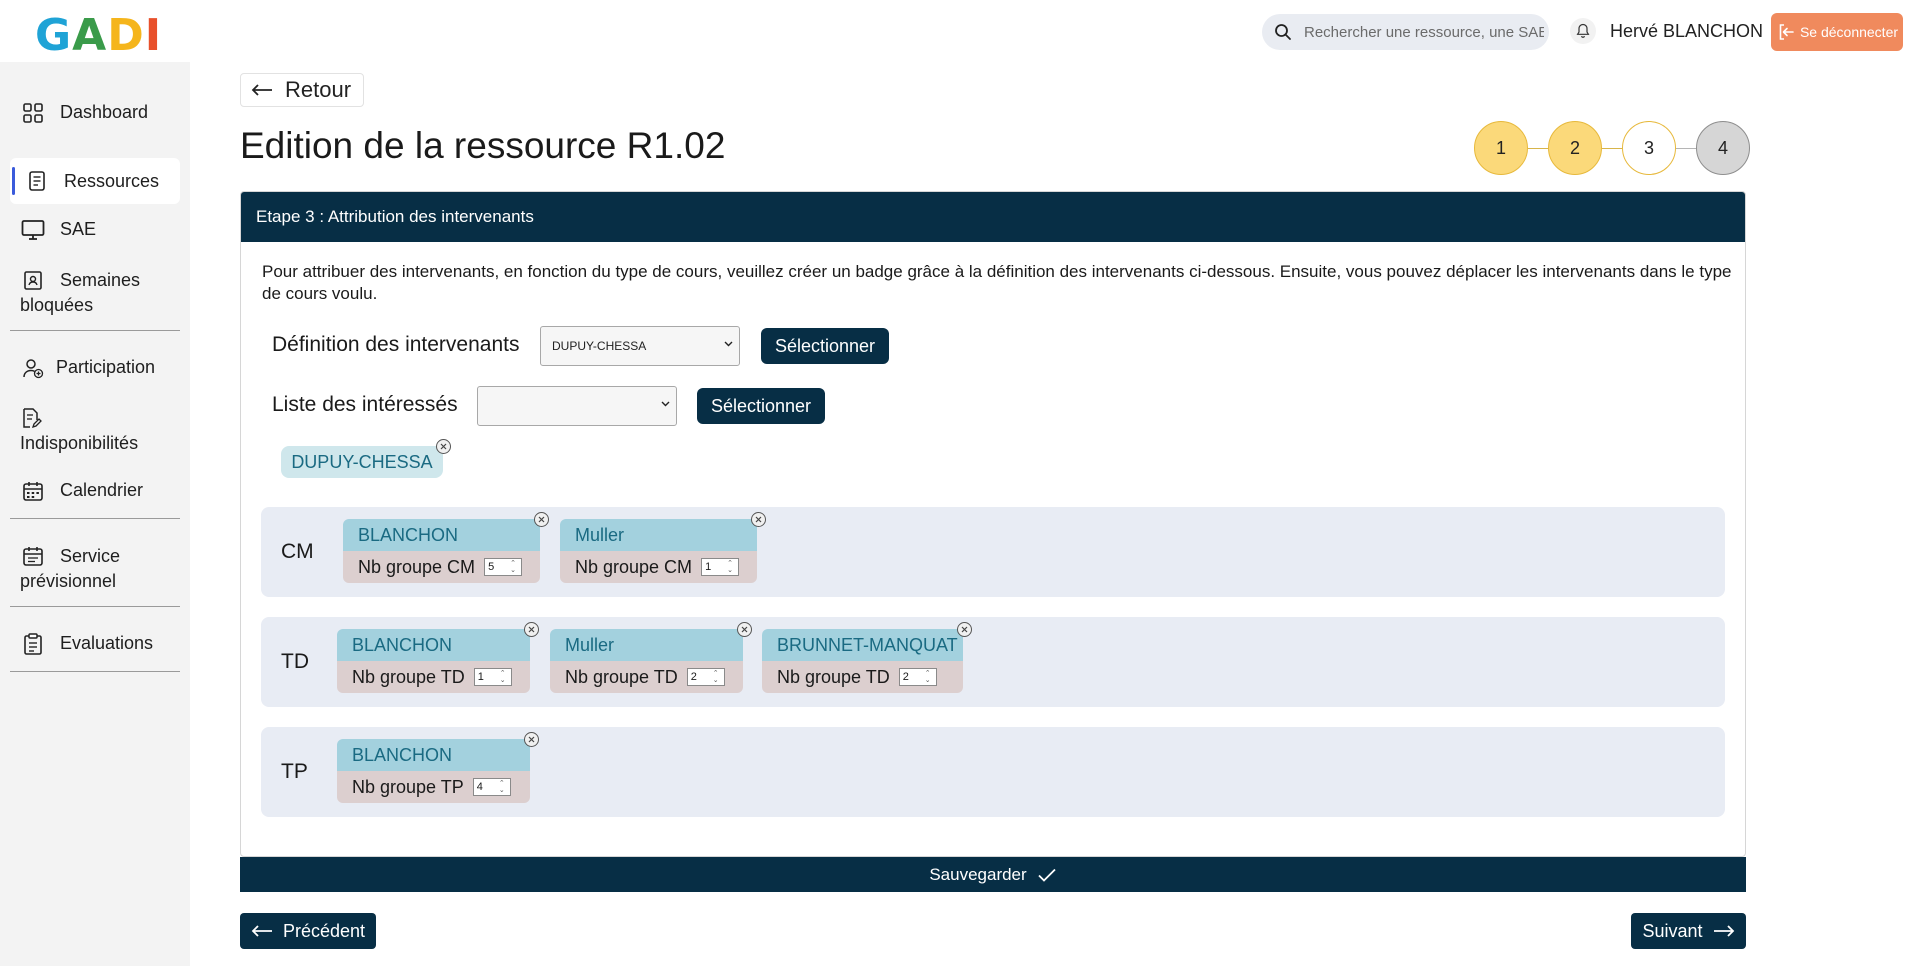 The width and height of the screenshot is (1916, 966). Describe the element at coordinates (1849, 32) in the screenshot. I see `logout-label: Se déconnecter` at that location.